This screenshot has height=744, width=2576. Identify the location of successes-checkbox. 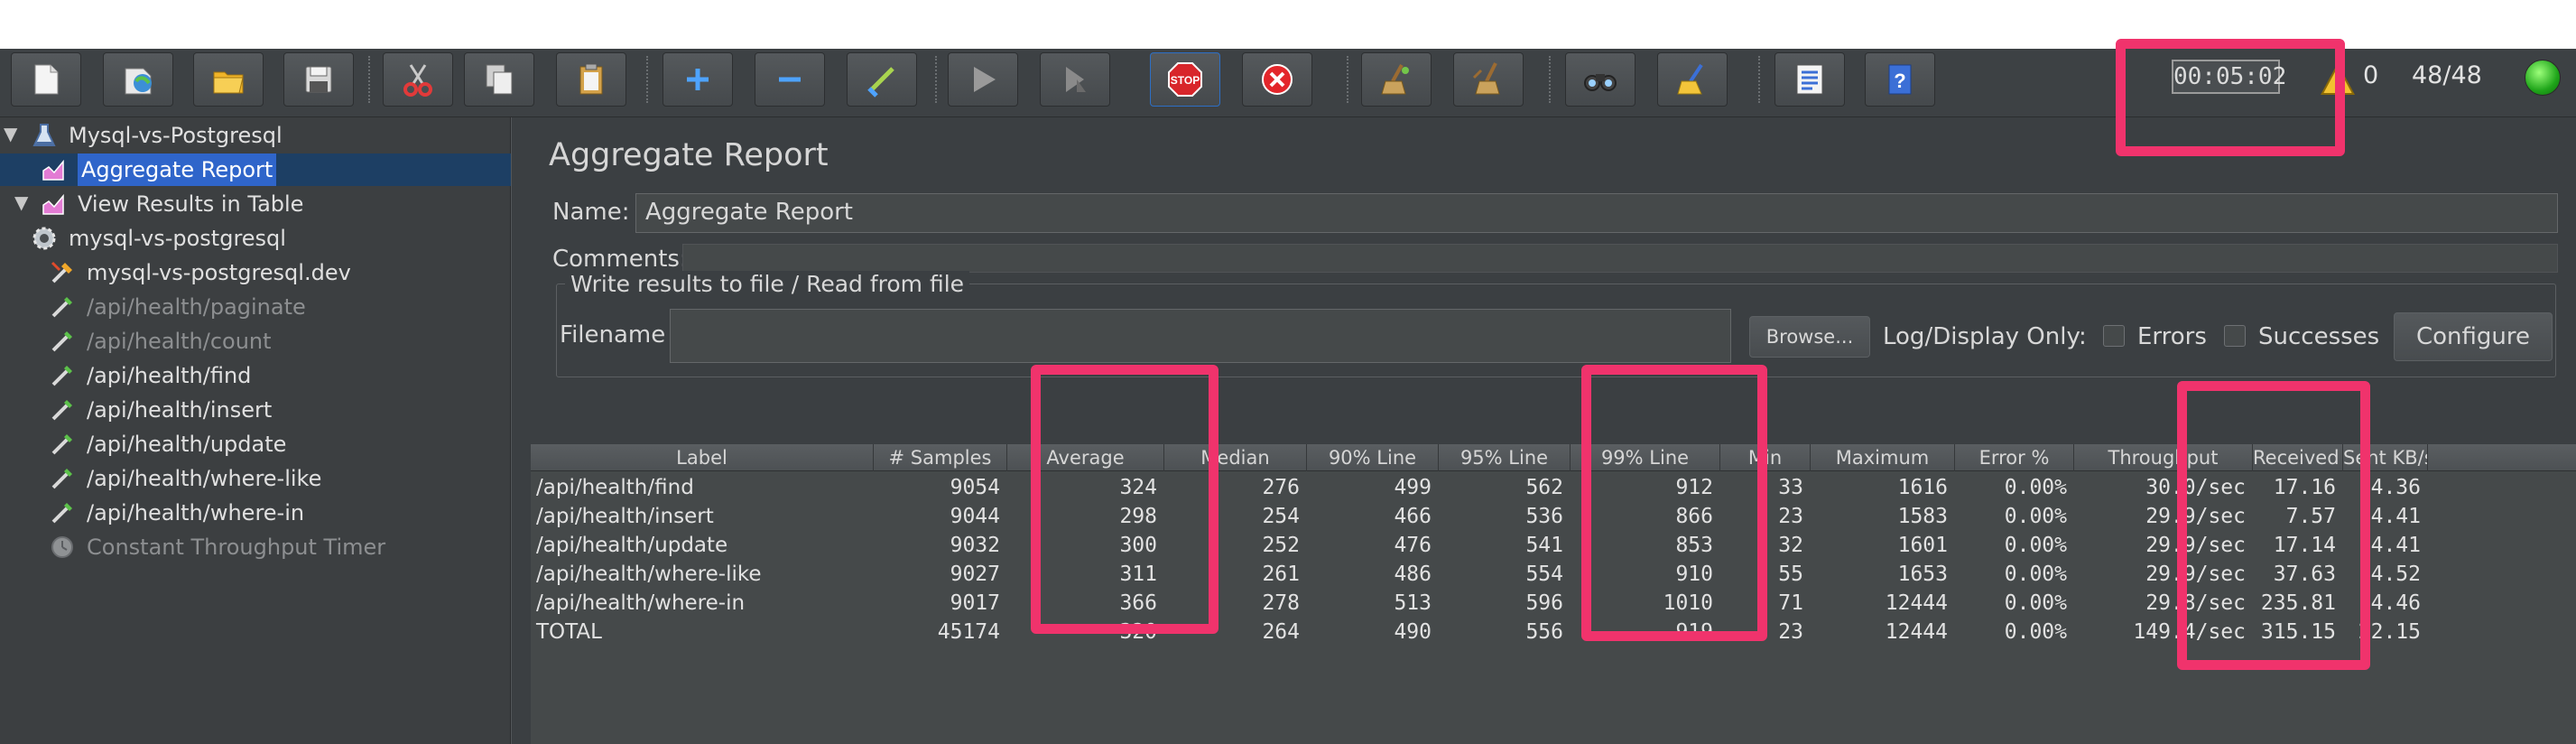
(2235, 336).